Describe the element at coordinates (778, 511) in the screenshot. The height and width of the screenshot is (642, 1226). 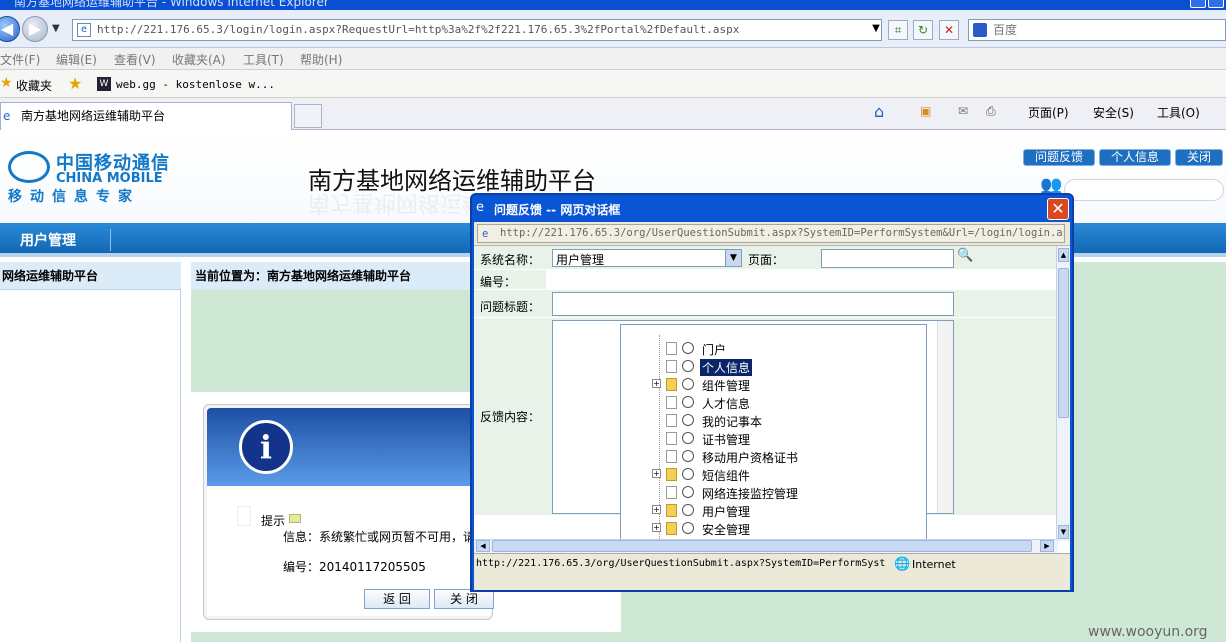
I see `tree-item: + 用户管理` at that location.